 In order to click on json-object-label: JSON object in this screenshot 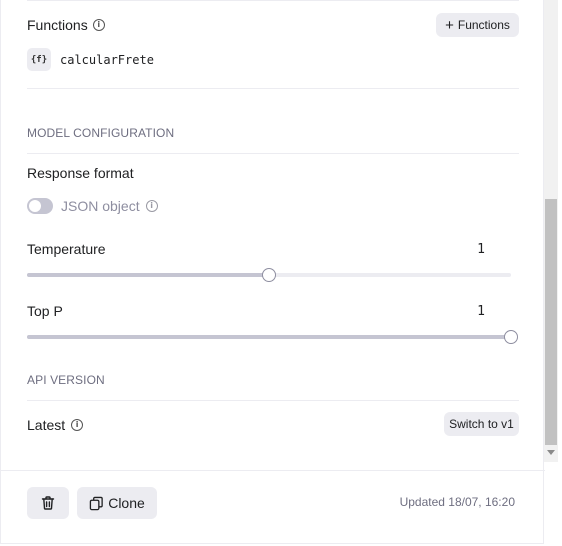, I will do `click(100, 206)`.